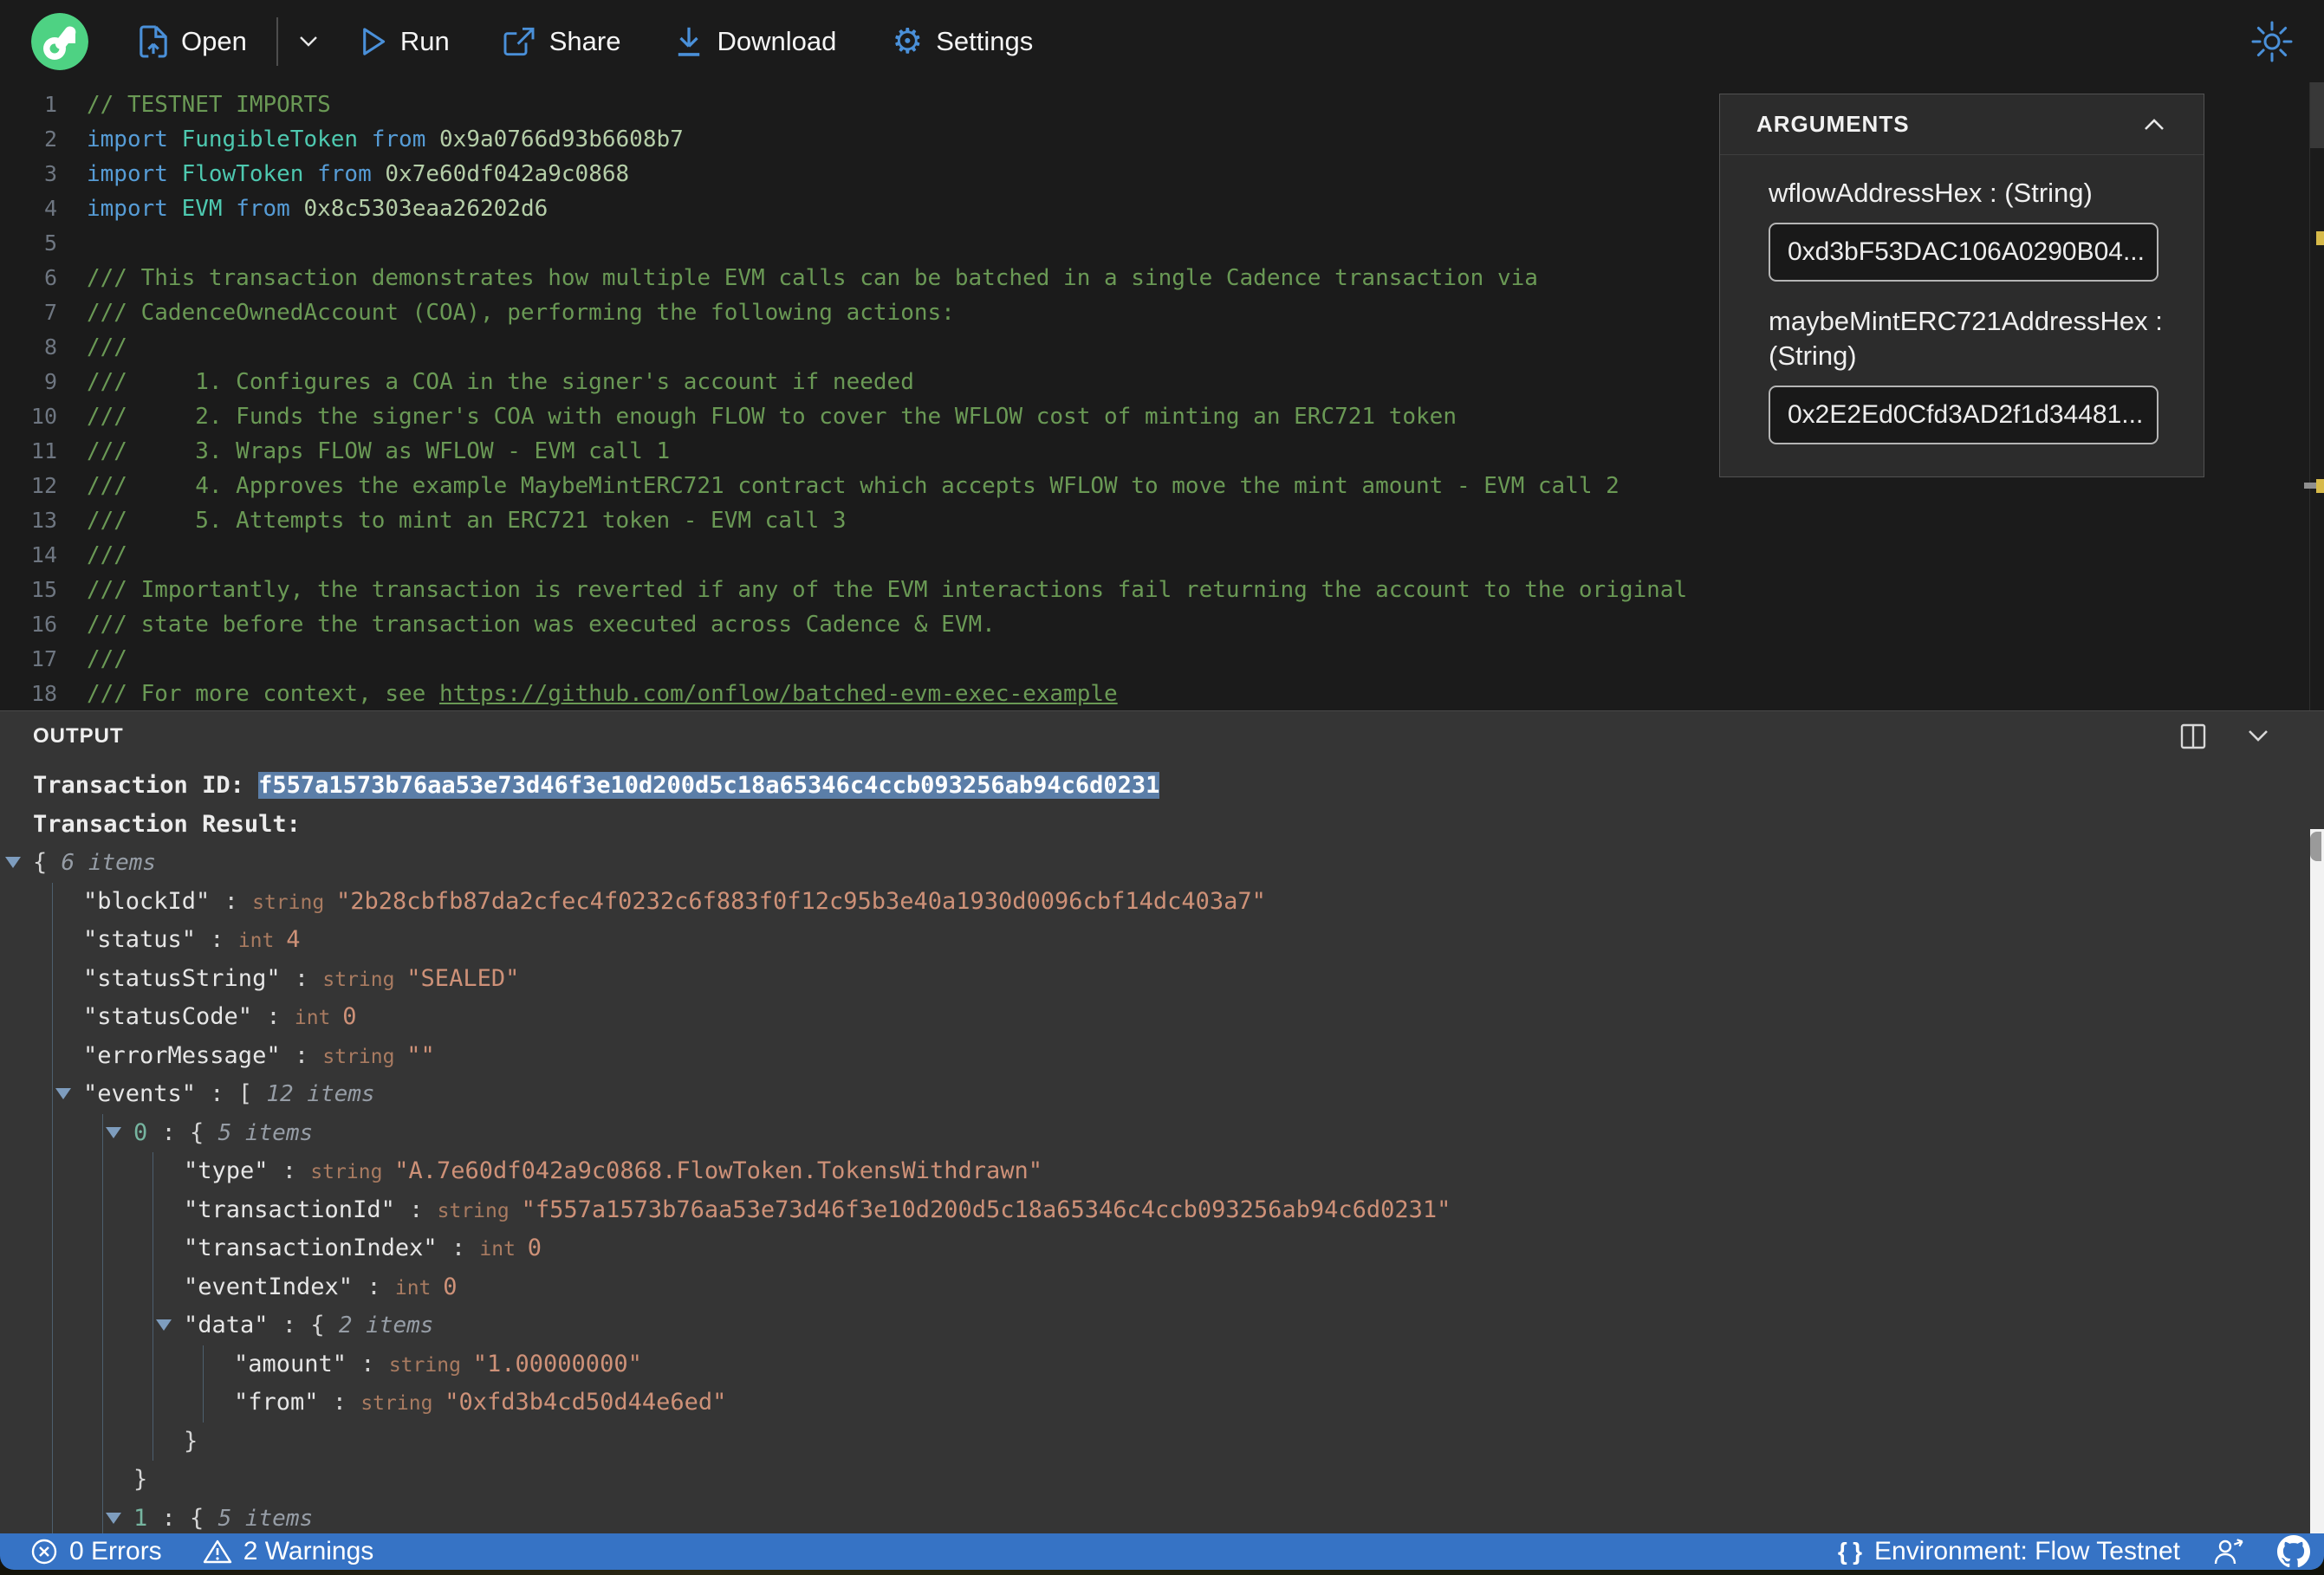  I want to click on line-number: 3, so click(50, 174).